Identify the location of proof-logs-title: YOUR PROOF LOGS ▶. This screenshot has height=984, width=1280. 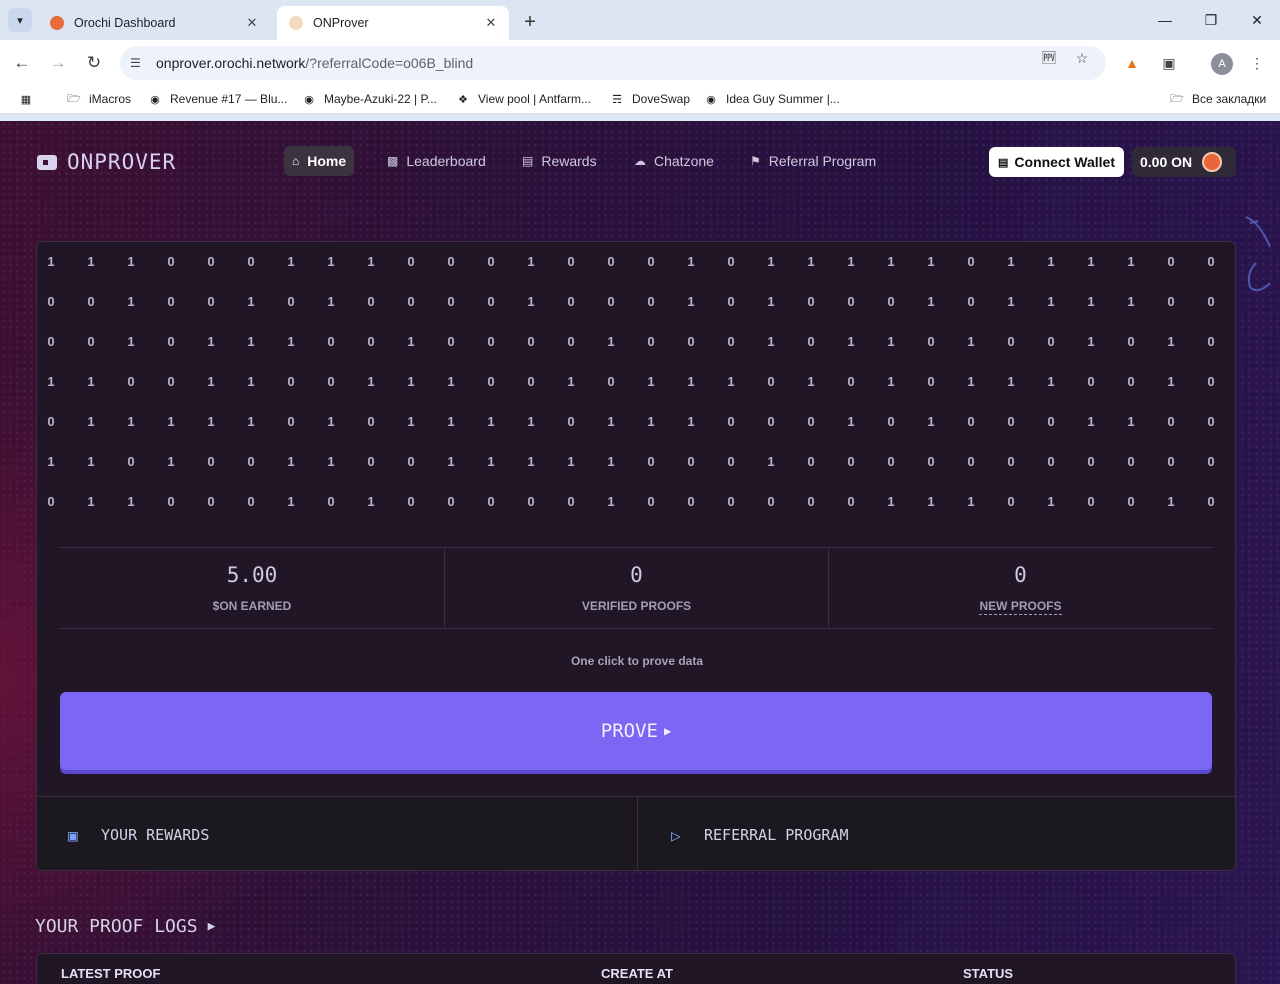
(125, 926).